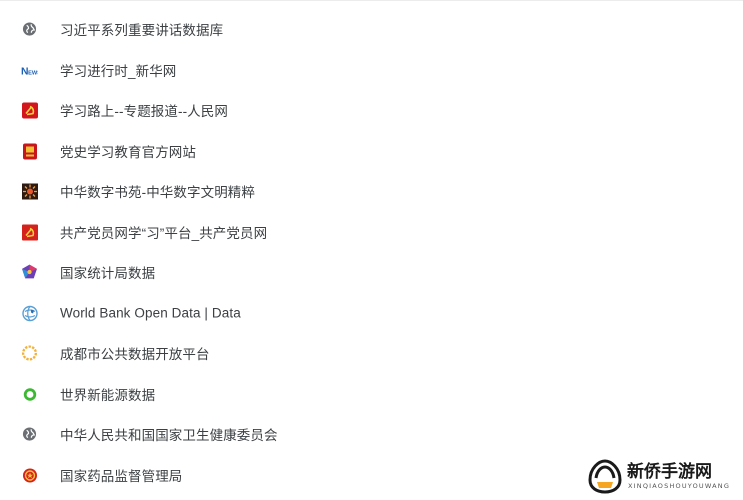 Image resolution: width=743 pixels, height=500 pixels. What do you see at coordinates (29, 313) in the screenshot?
I see `world-bank-icon` at bounding box center [29, 313].